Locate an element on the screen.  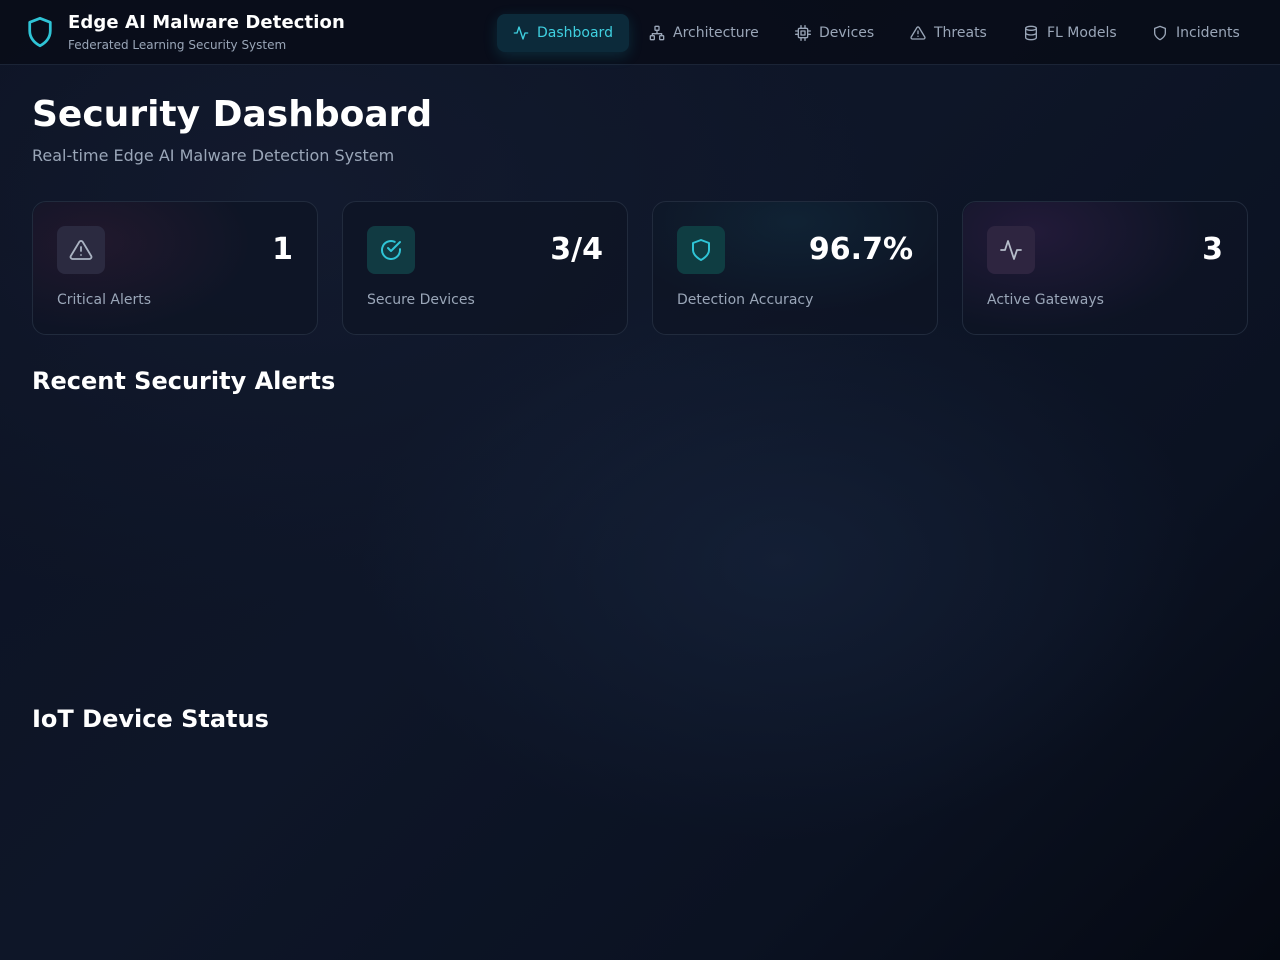
nav-architecture: Architecture is located at coordinates (704, 33).